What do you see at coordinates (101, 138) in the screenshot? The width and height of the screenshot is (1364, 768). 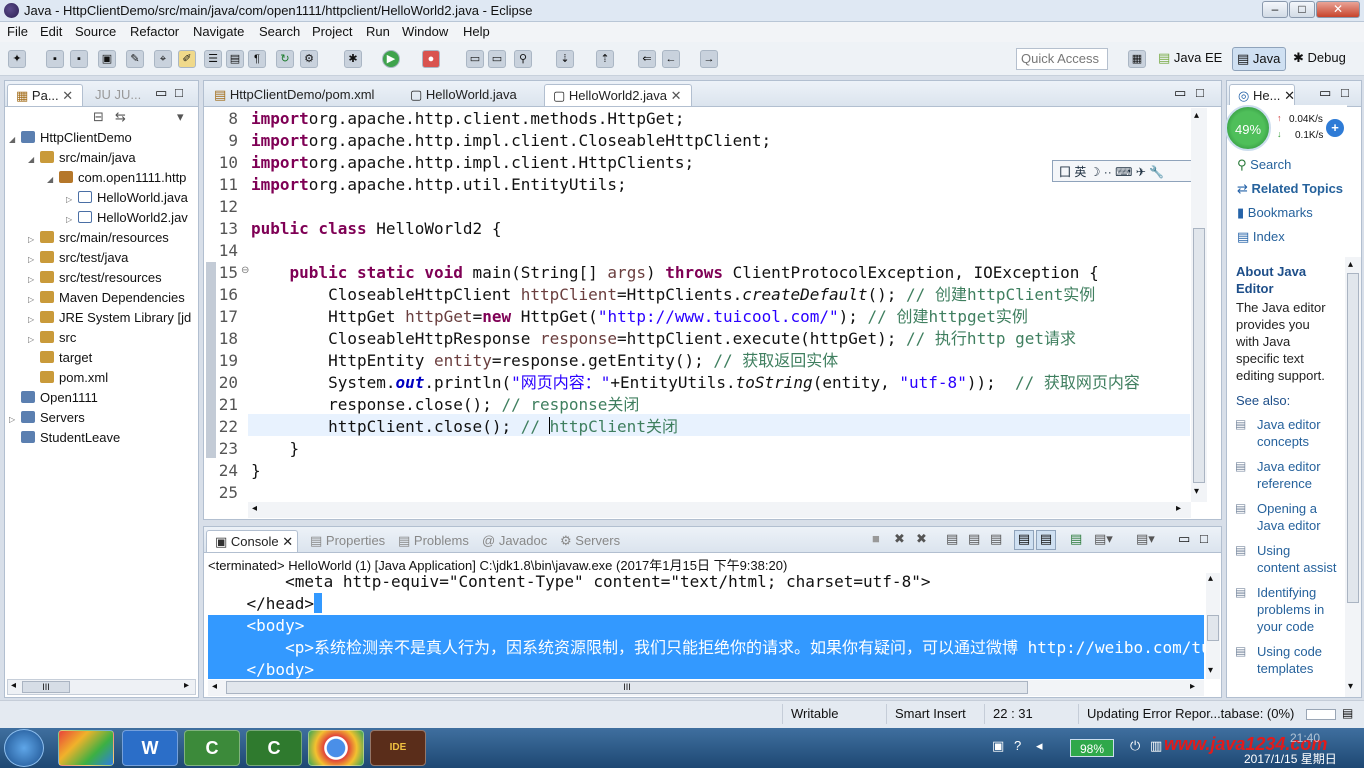 I see `tree-item: ◢ HttpClientDemo` at bounding box center [101, 138].